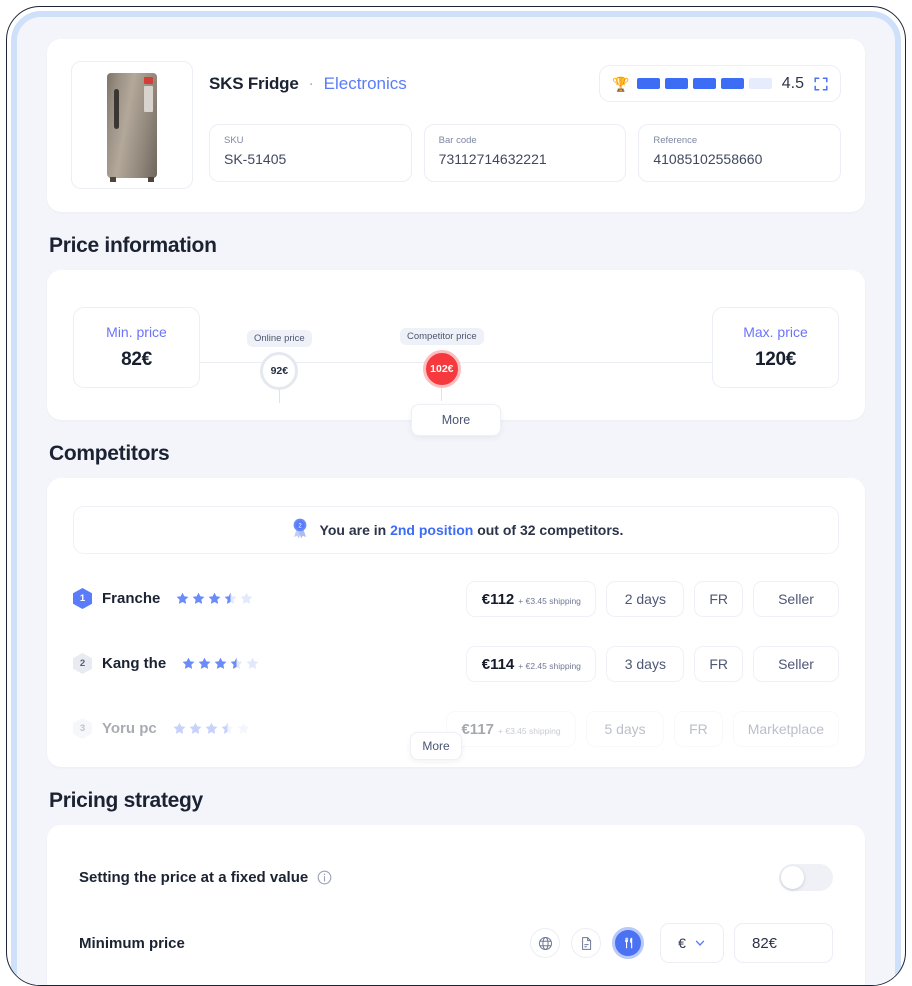  What do you see at coordinates (82, 663) in the screenshot?
I see `rank-badge: 2` at bounding box center [82, 663].